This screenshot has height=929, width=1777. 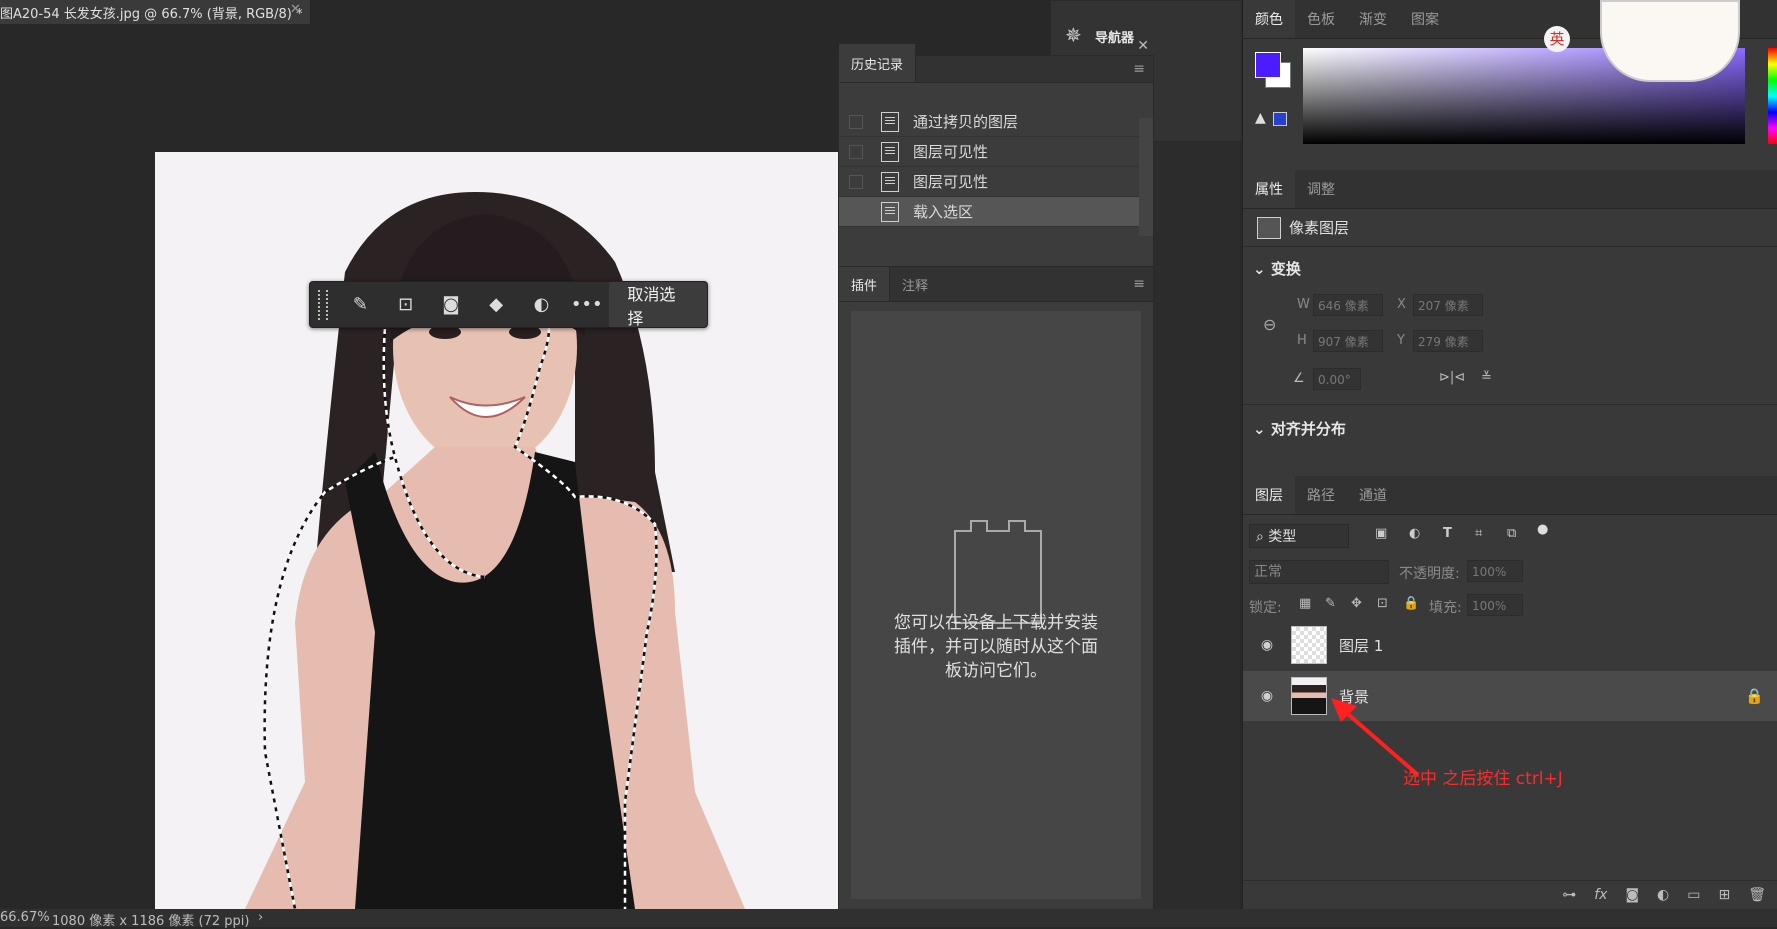 What do you see at coordinates (1337, 379) in the screenshot?
I see `angle-field: 0.00°` at bounding box center [1337, 379].